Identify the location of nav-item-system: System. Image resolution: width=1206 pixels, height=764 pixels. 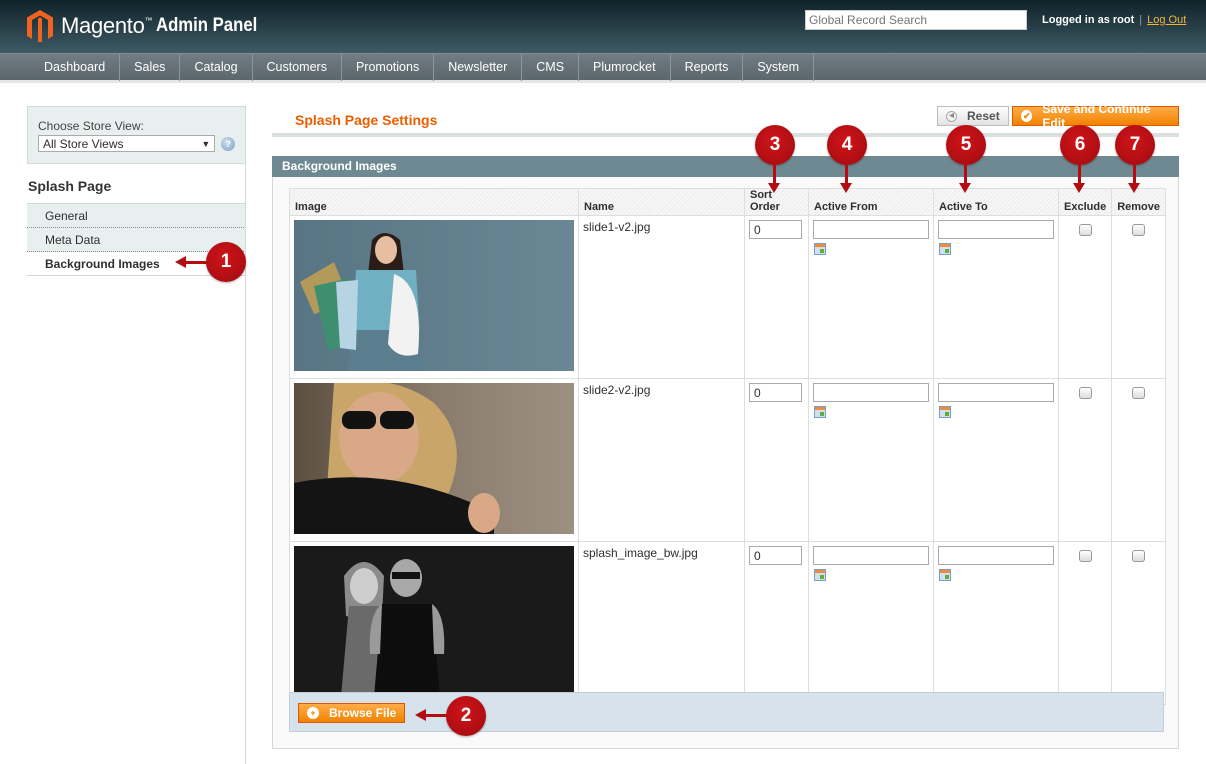
(779, 67).